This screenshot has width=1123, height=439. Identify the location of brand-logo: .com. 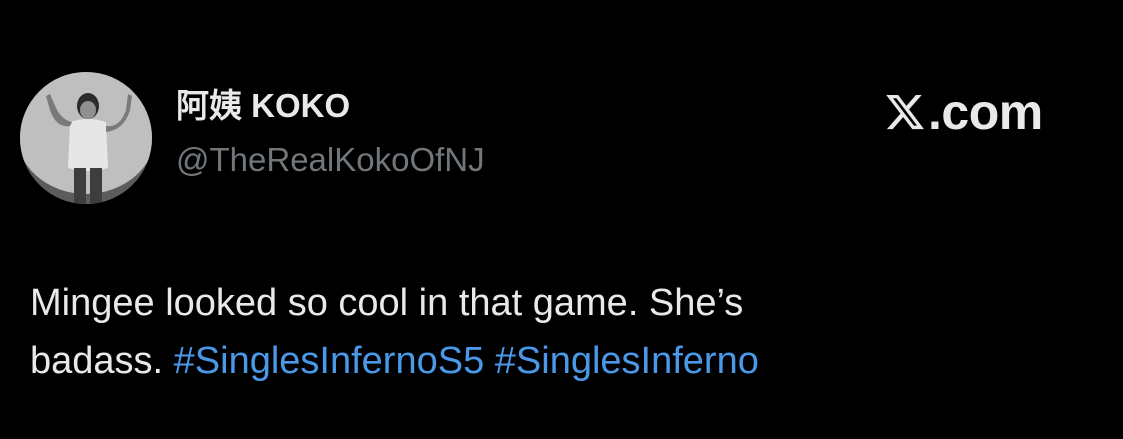
(963, 112).